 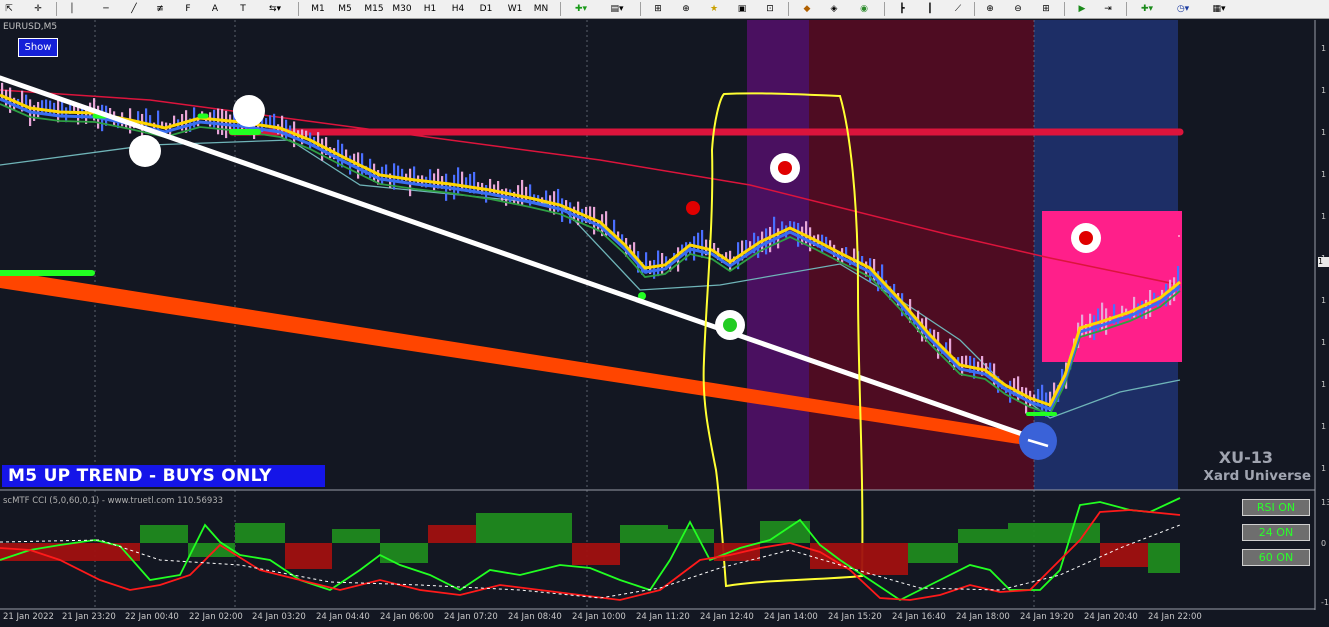 I want to click on zoom-out-icon: ⊖, so click(x=1018, y=8).